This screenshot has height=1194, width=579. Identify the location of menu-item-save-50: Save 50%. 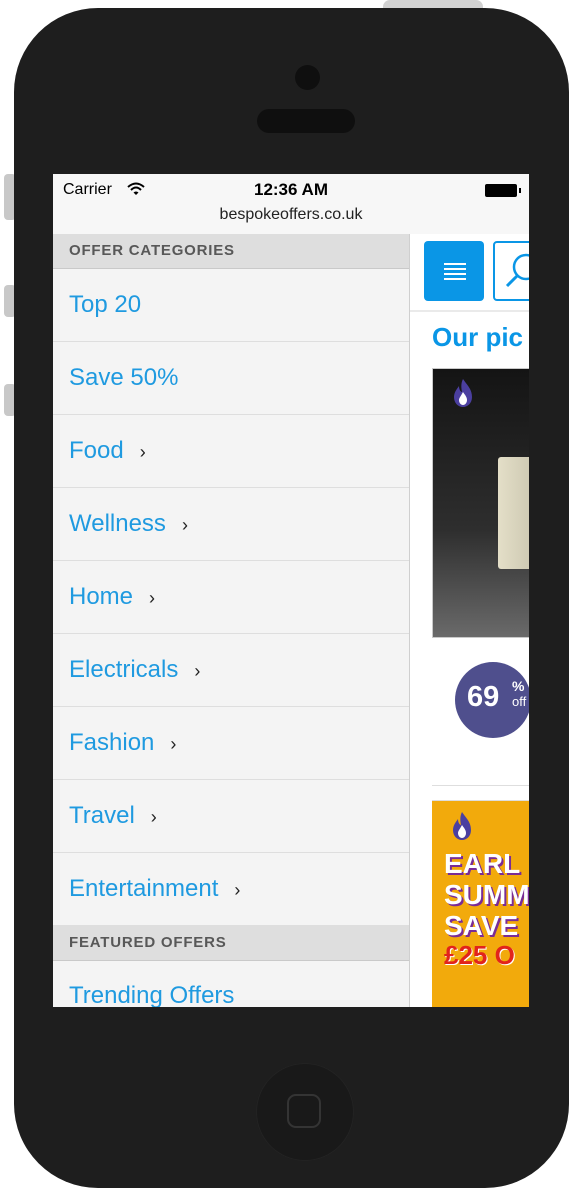
(231, 378).